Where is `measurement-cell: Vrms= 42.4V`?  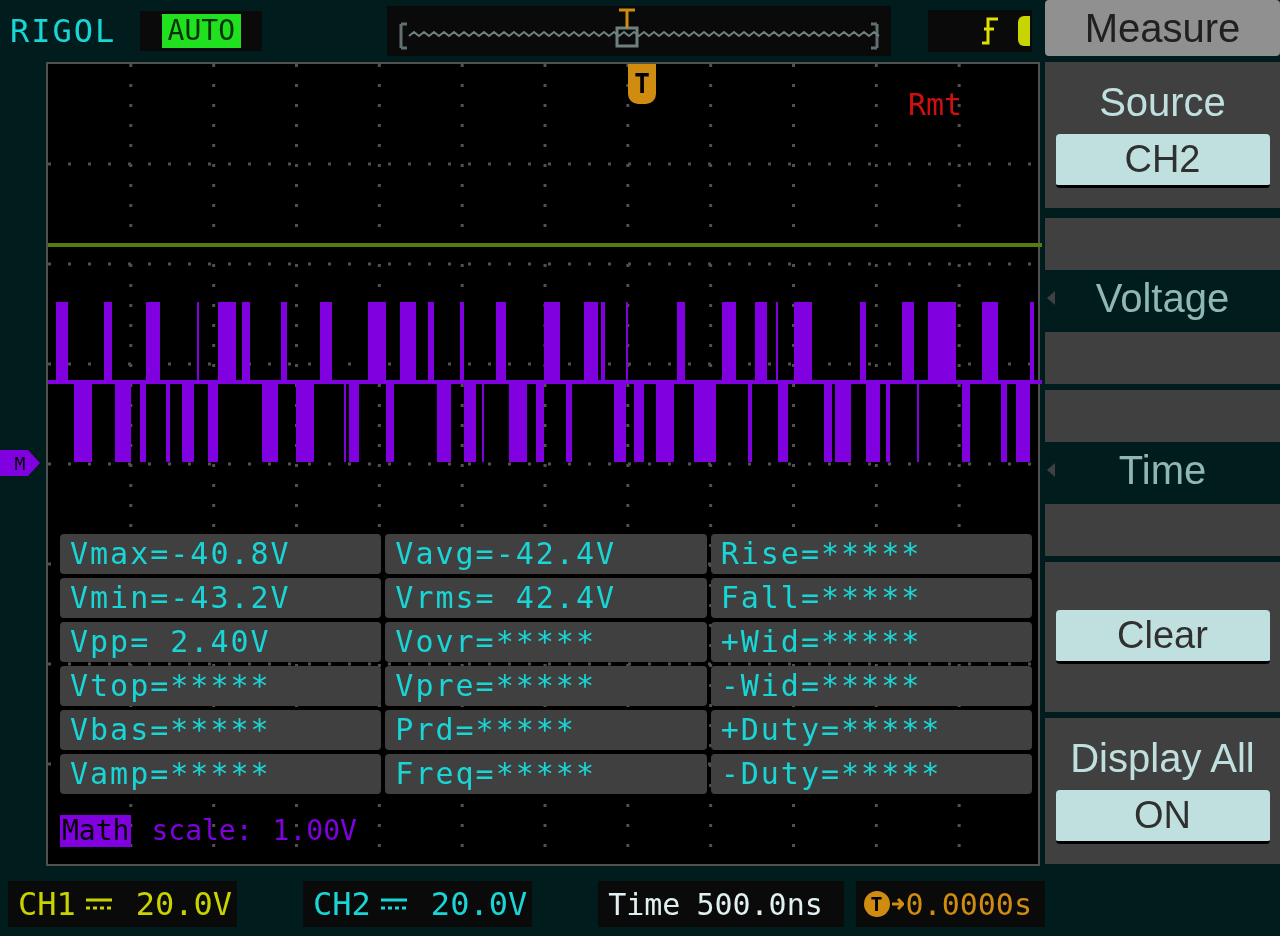
measurement-cell: Vrms= 42.4V is located at coordinates (546, 598).